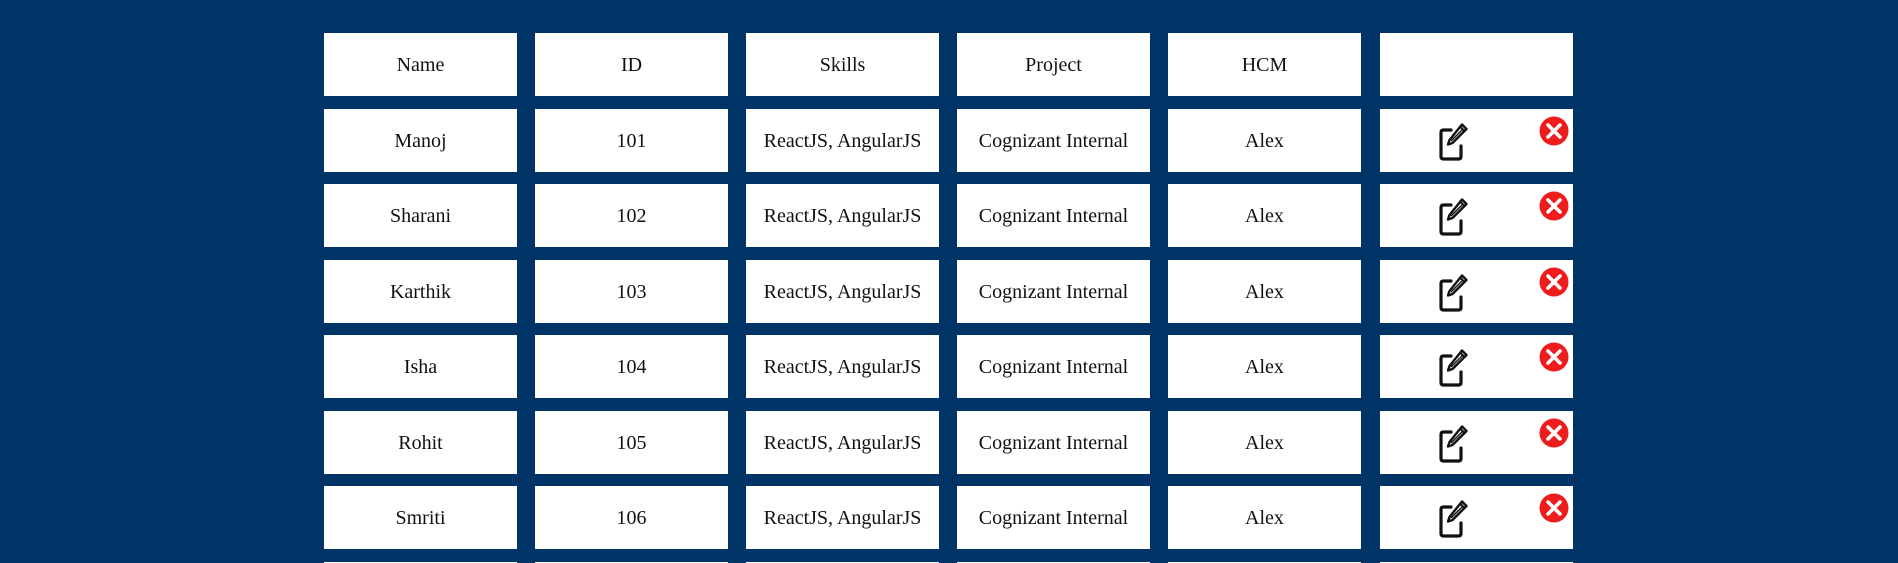 The image size is (1898, 563). I want to click on cell-name: Sharani, so click(420, 215).